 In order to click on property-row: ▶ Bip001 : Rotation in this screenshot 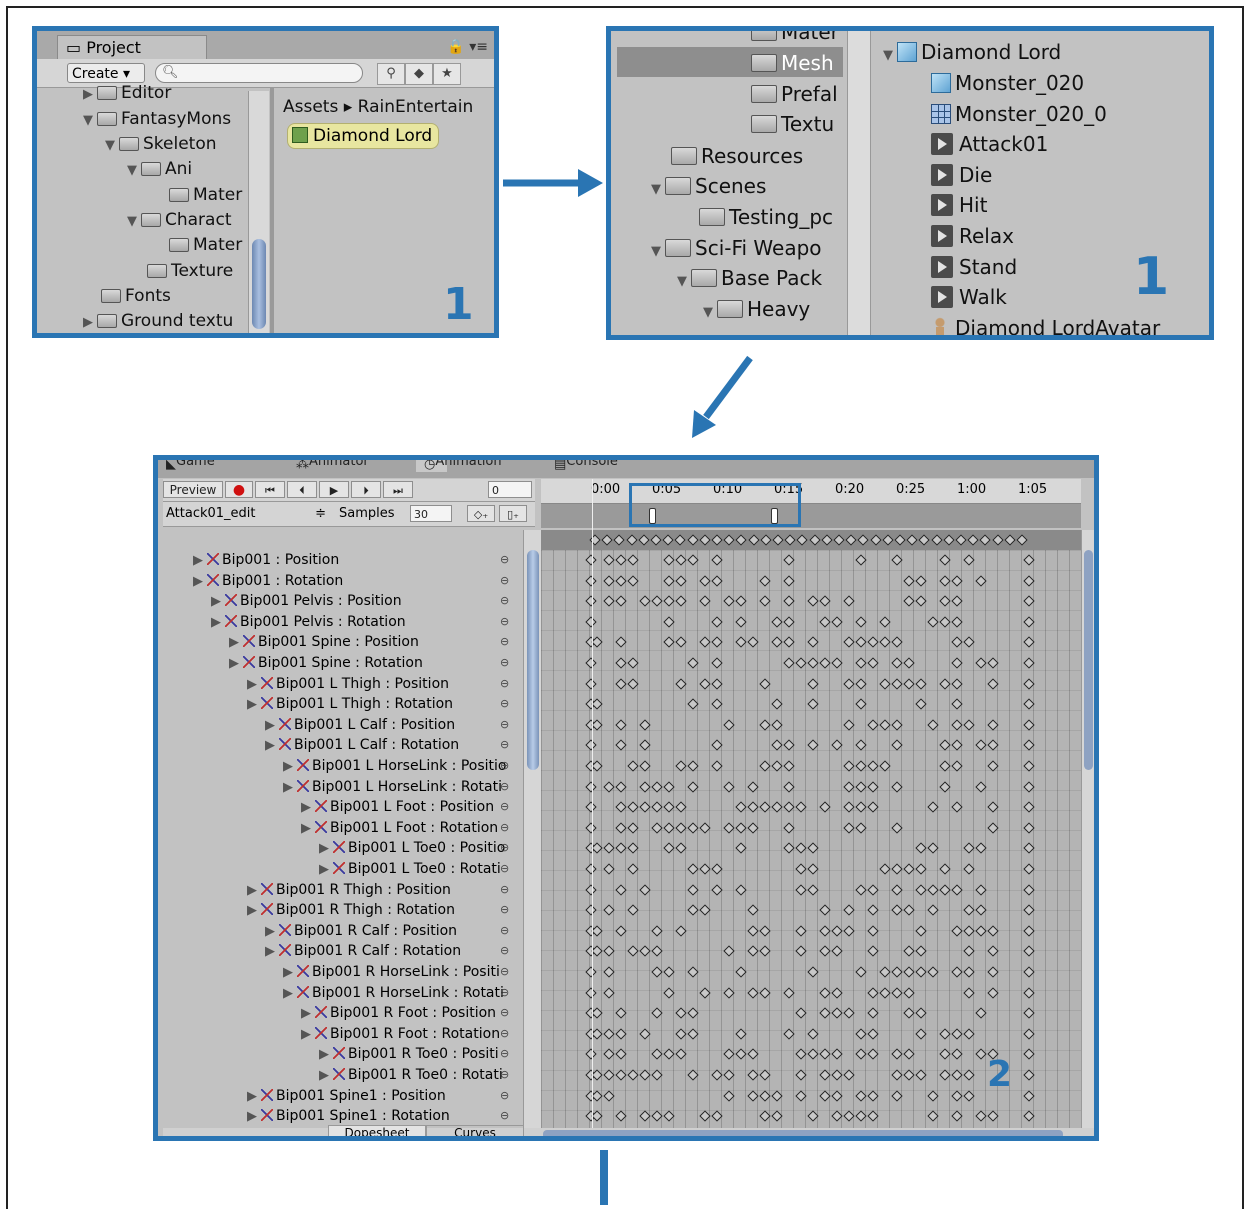, I will do `click(268, 581)`.